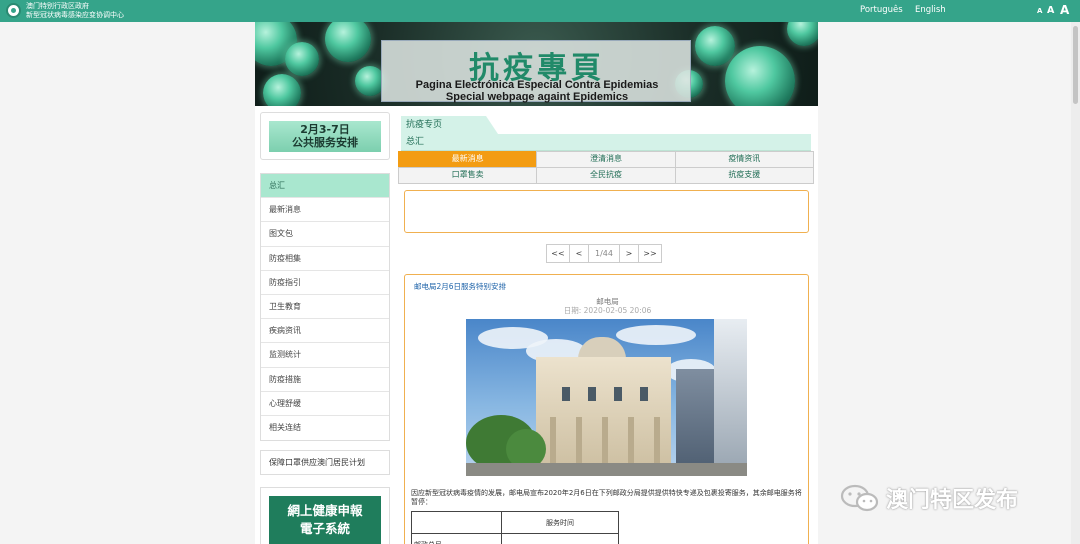  What do you see at coordinates (449, 125) in the screenshot?
I see `tab-epidemic-page: 抗疫专页` at bounding box center [449, 125].